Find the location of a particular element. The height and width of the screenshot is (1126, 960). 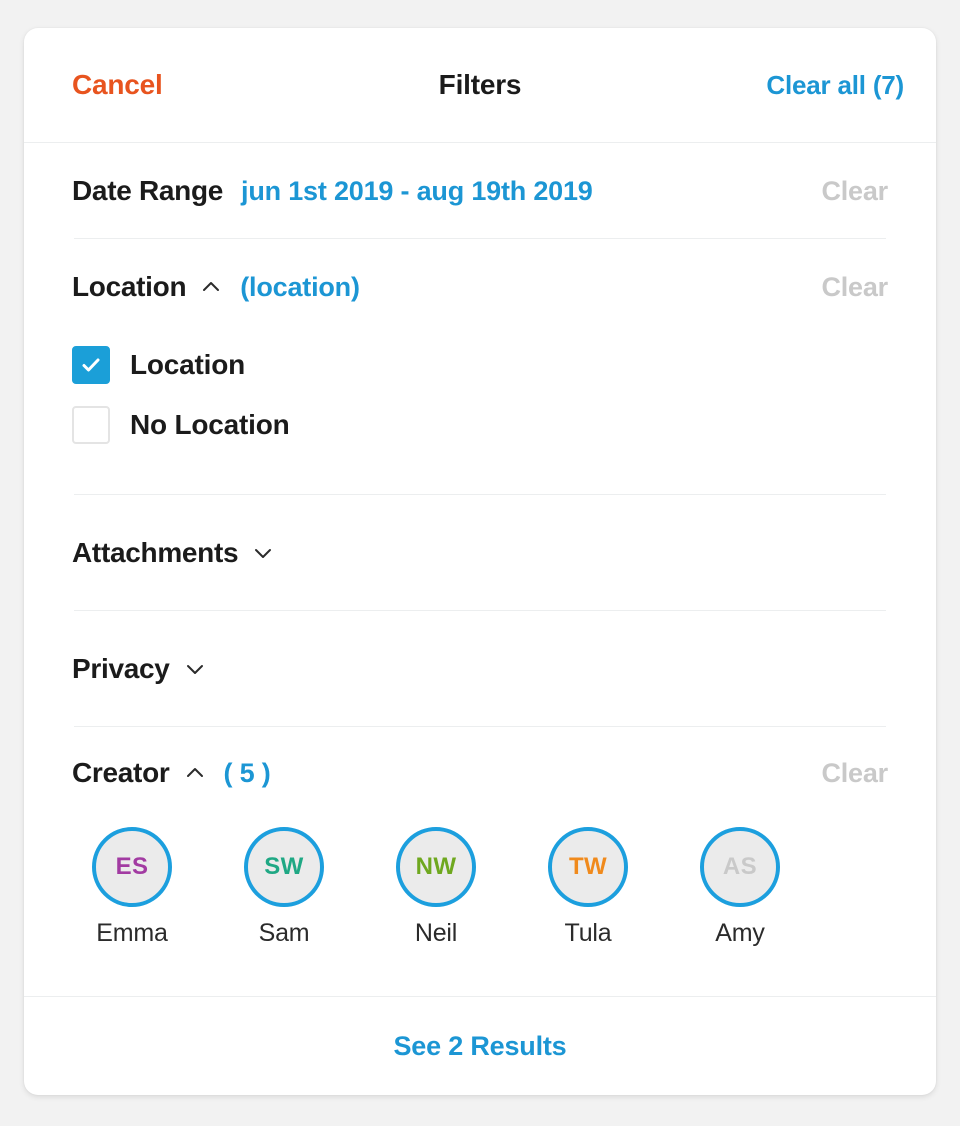

avatar: NW is located at coordinates (436, 867).